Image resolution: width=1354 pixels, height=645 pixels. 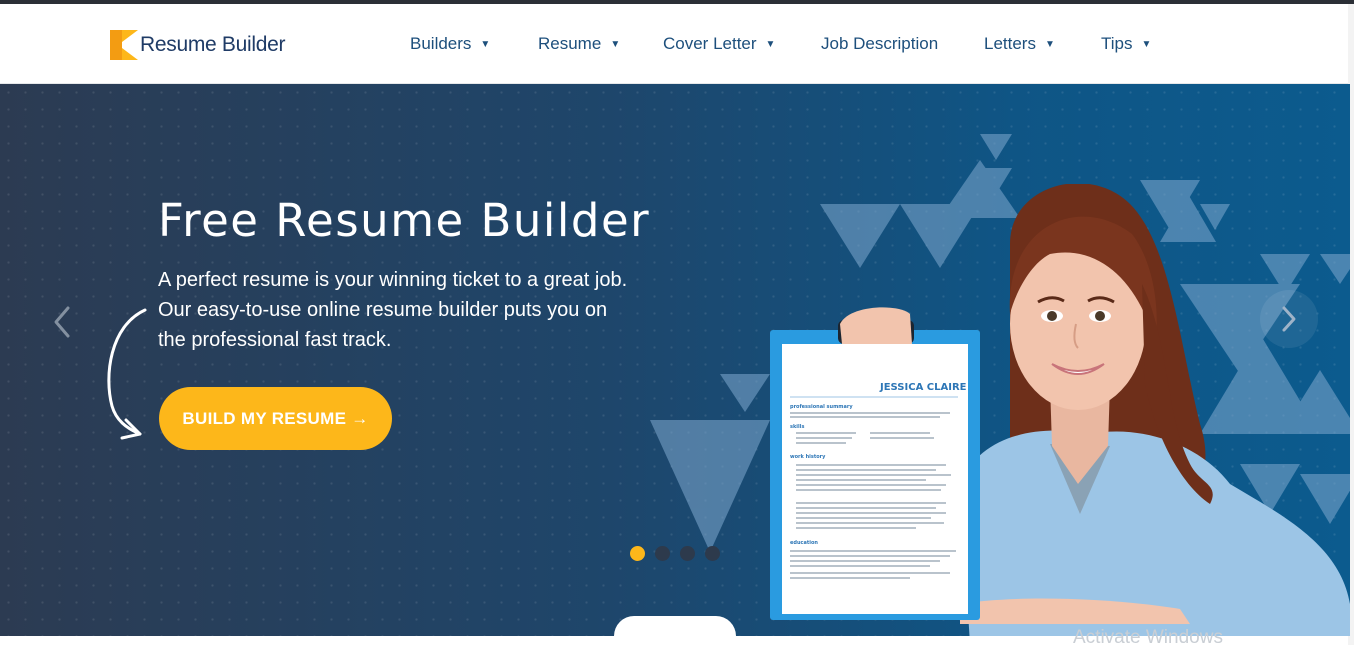 What do you see at coordinates (923, 387) in the screenshot?
I see `resume-name: JESSICA CLAIRE` at bounding box center [923, 387].